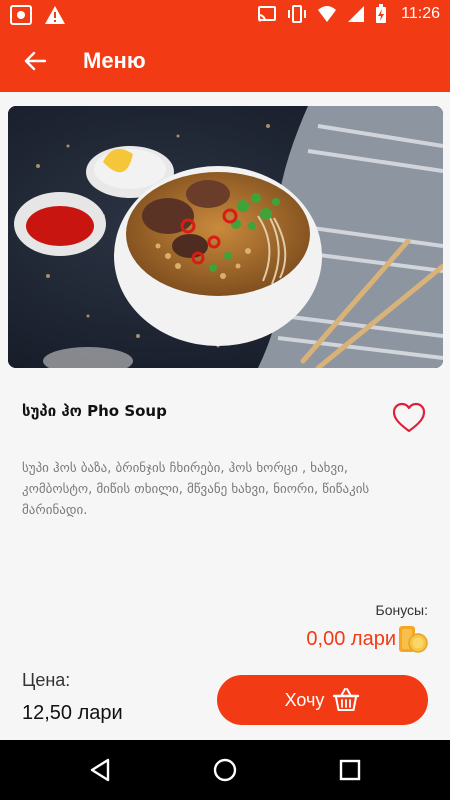 Image resolution: width=450 pixels, height=800 pixels. What do you see at coordinates (100, 770) in the screenshot?
I see `back-triangle-icon` at bounding box center [100, 770].